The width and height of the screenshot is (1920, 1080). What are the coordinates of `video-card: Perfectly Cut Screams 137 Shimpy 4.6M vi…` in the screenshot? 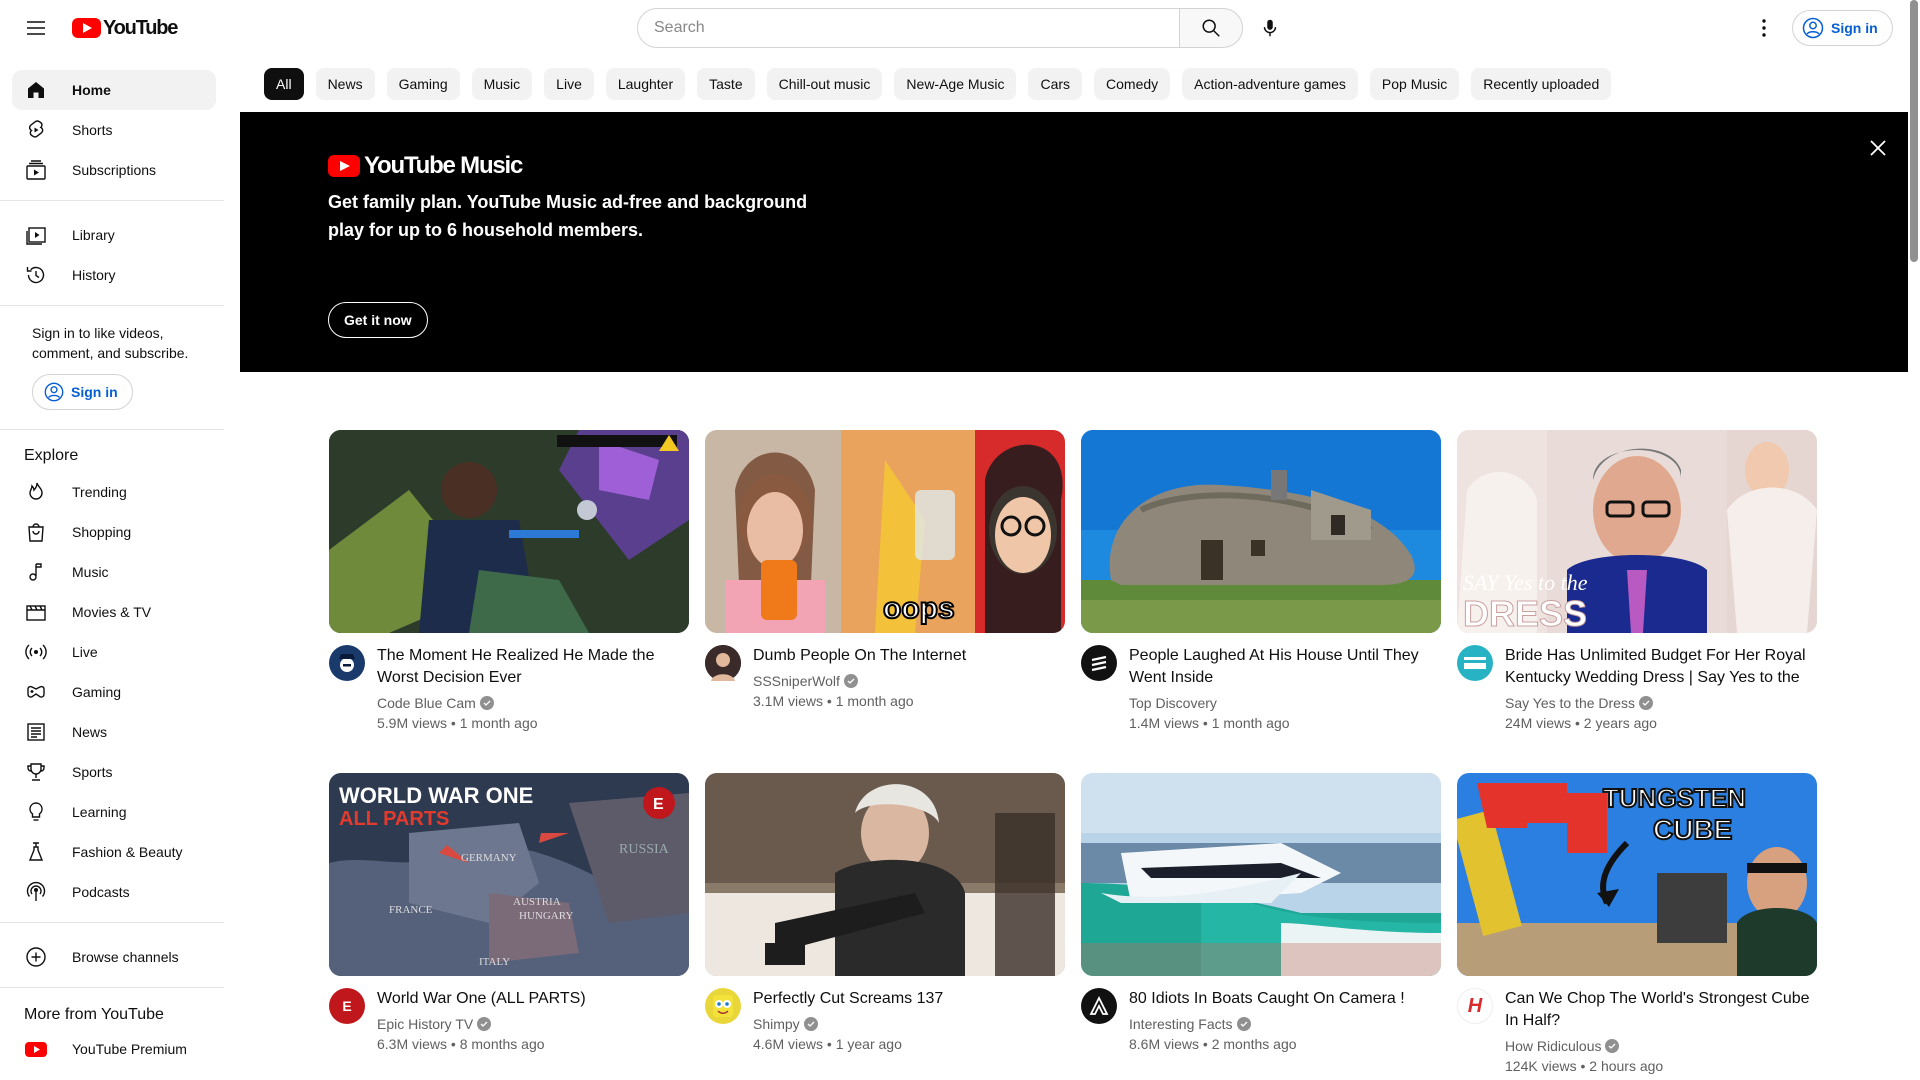 It's located at (885, 913).